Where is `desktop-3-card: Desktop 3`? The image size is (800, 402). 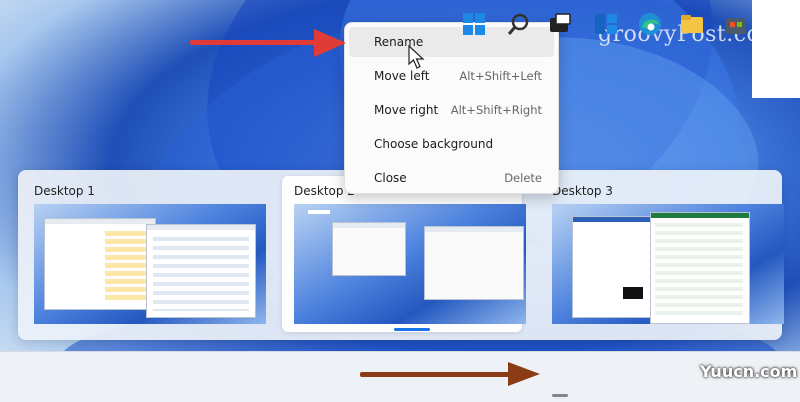 desktop-3-card: Desktop 3 is located at coordinates (662, 254).